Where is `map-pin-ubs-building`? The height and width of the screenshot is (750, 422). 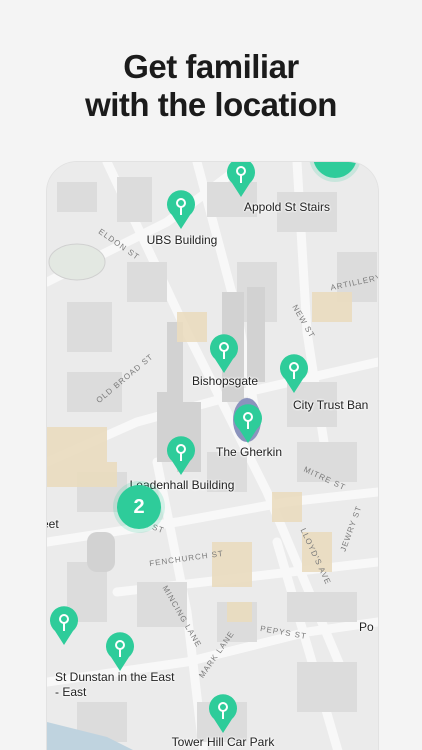
map-pin-ubs-building is located at coordinates (181, 210).